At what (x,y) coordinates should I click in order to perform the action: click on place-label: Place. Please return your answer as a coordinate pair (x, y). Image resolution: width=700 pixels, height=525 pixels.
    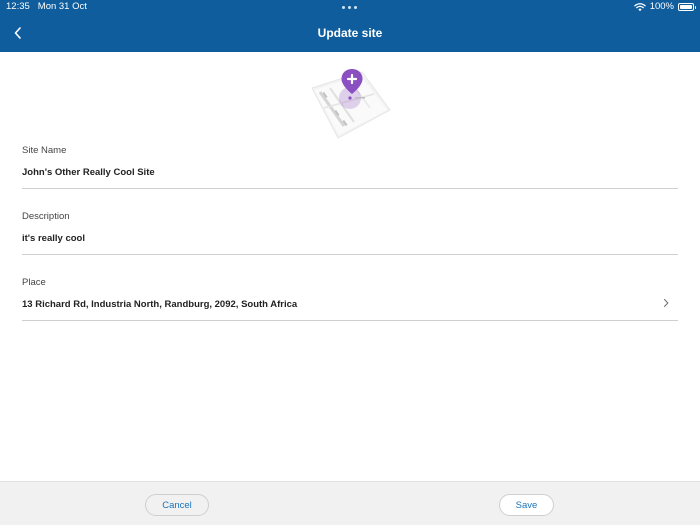
    Looking at the image, I should click on (34, 282).